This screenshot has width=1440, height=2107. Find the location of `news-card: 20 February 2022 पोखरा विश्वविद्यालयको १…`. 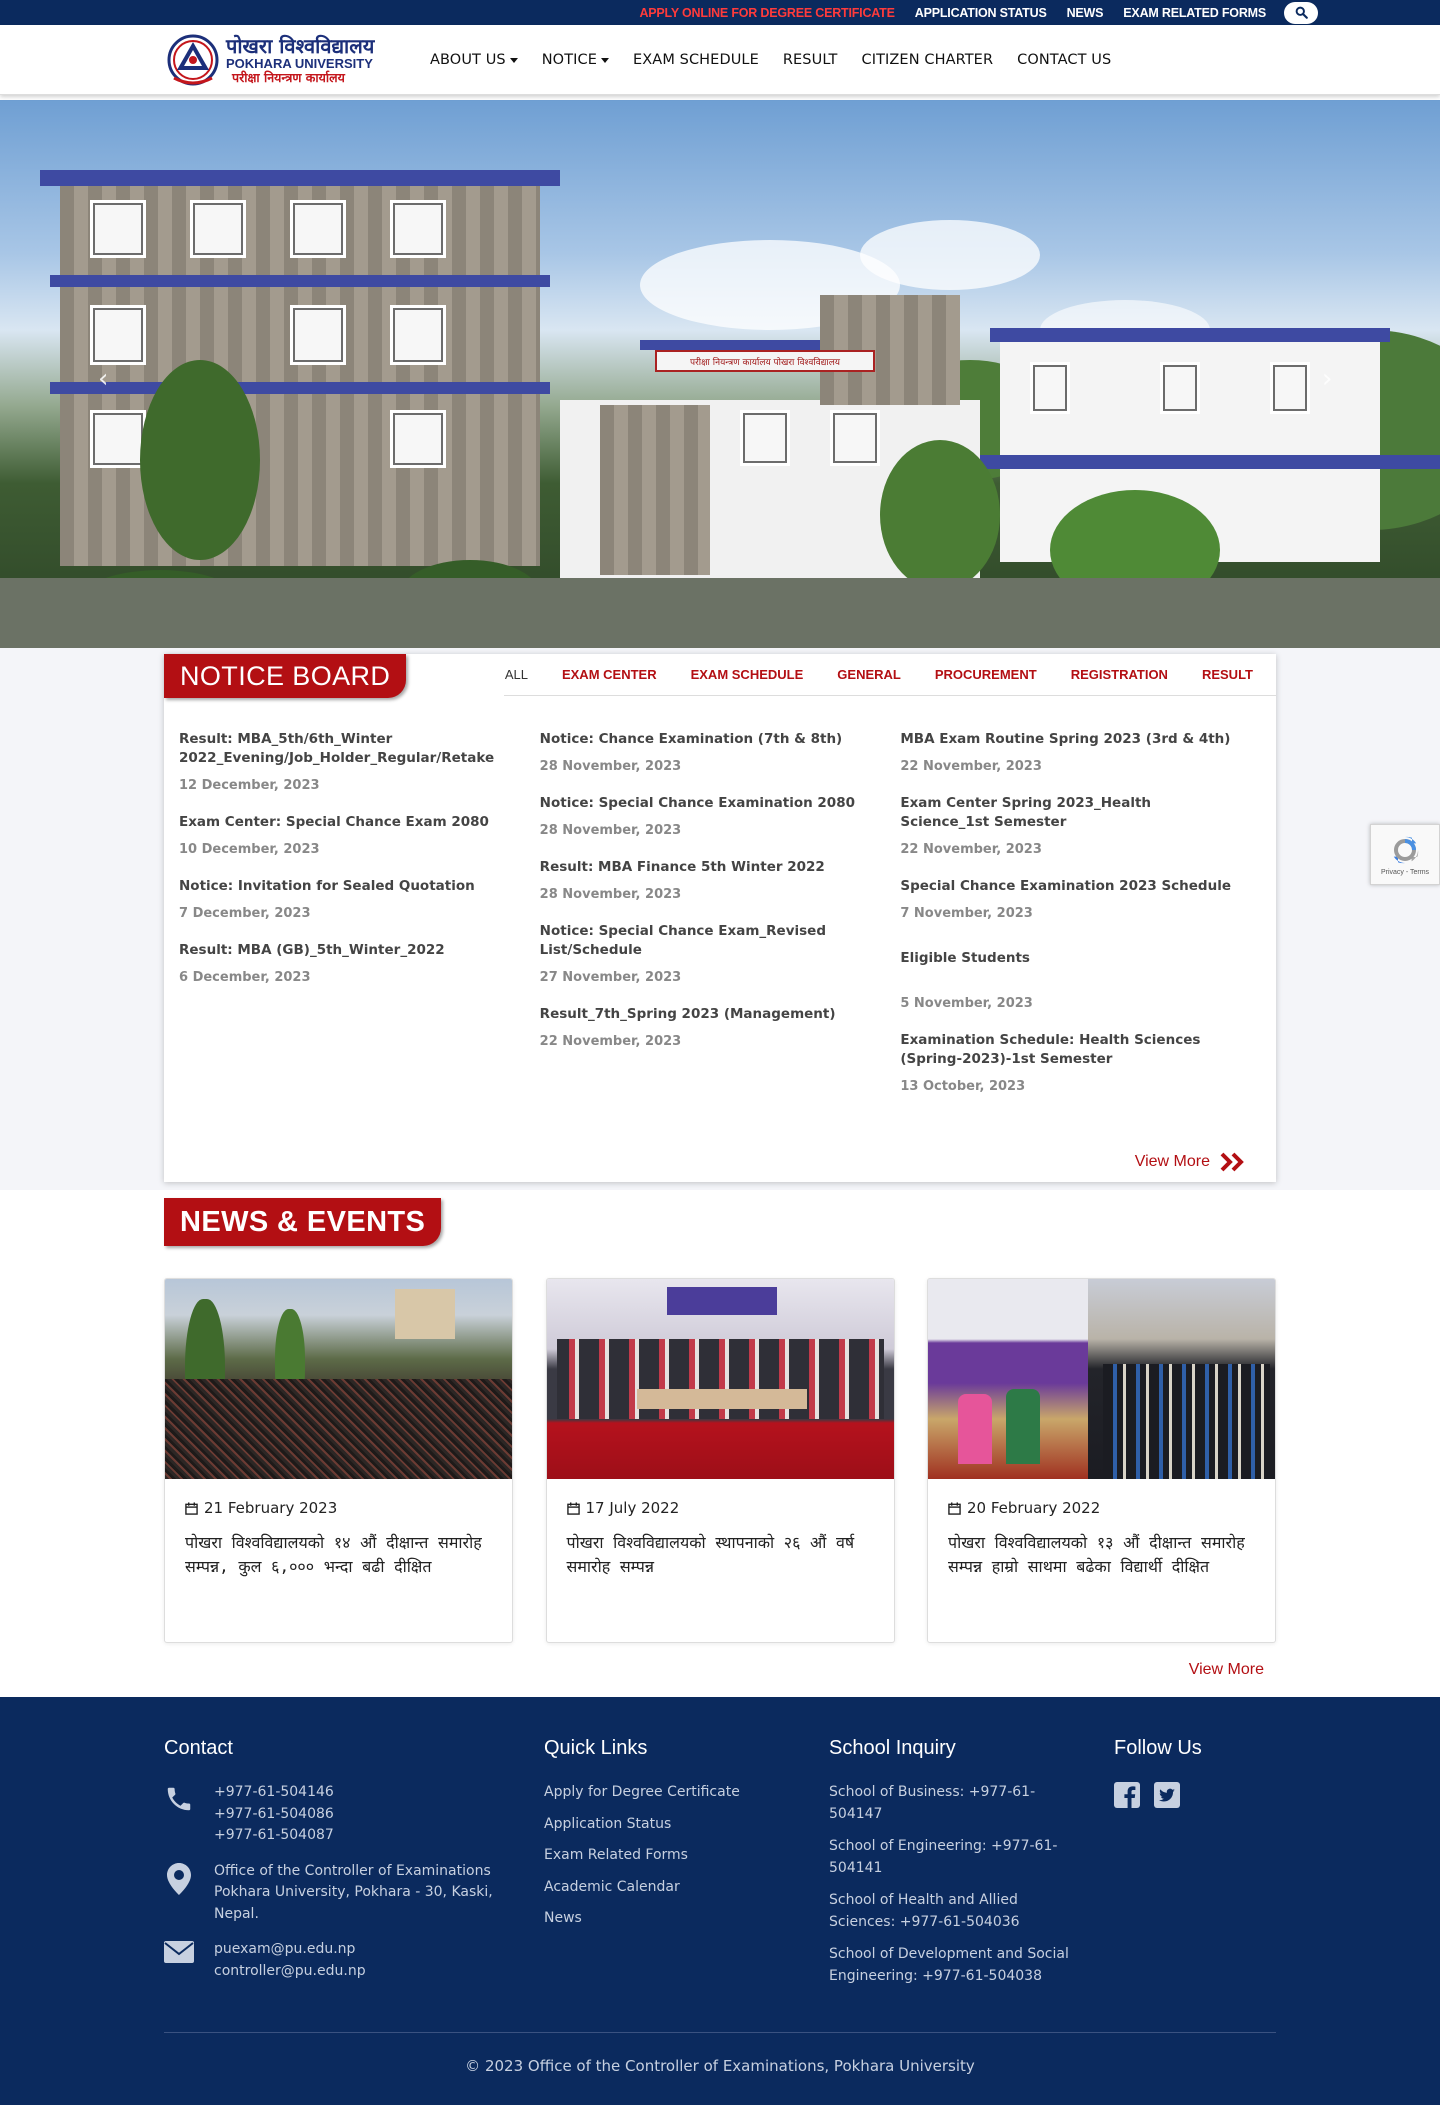

news-card: 20 February 2022 पोखरा विश्वविद्यालयको १… is located at coordinates (1101, 1460).